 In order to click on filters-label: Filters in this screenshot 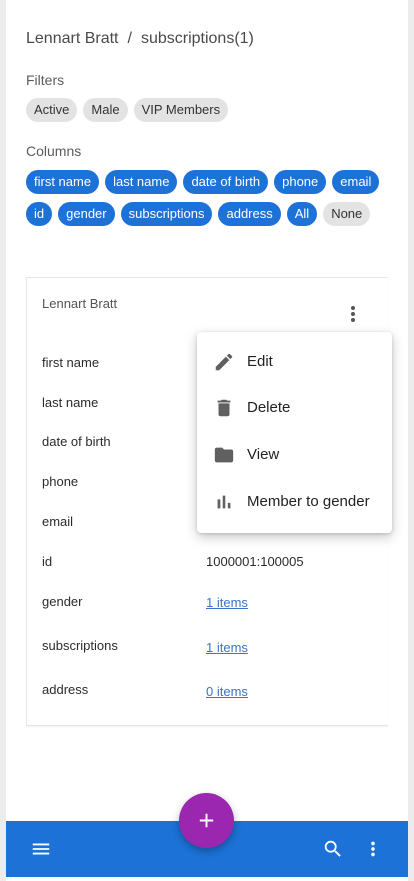, I will do `click(45, 80)`.